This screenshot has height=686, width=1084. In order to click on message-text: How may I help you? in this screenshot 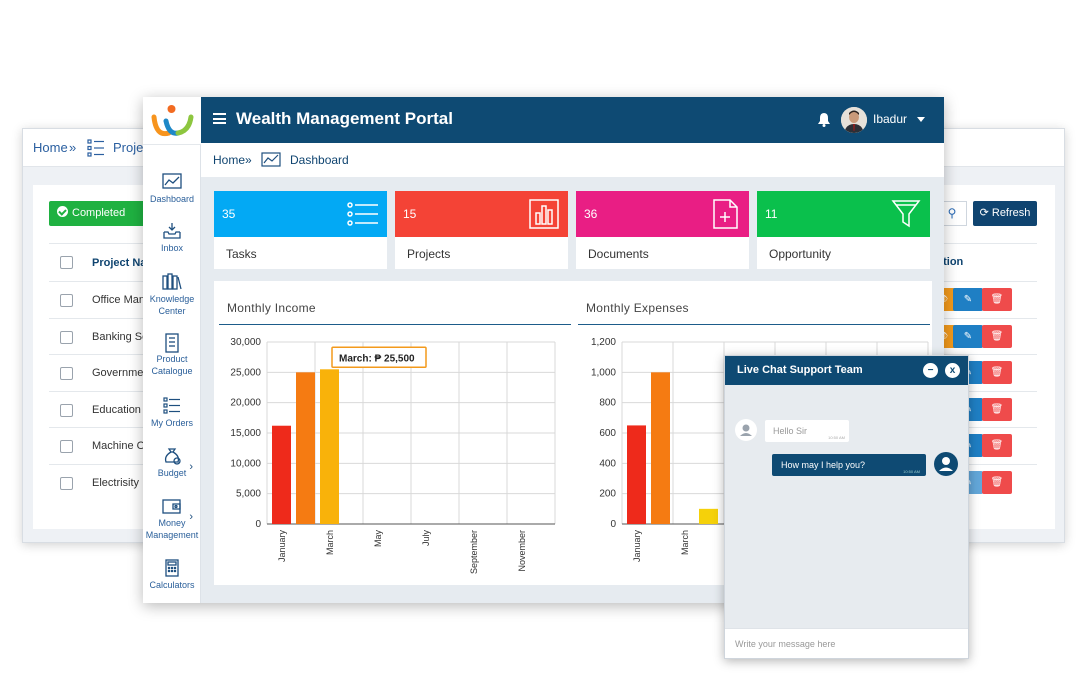, I will do `click(823, 465)`.